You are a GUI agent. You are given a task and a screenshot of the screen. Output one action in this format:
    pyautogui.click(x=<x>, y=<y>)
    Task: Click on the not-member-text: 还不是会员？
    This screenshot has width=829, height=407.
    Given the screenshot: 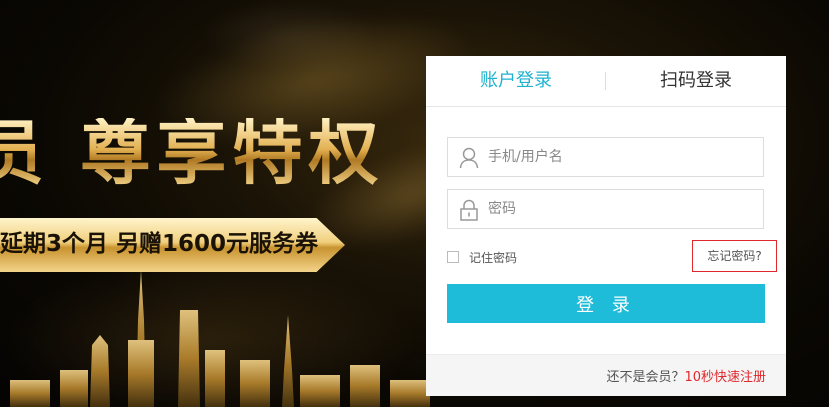 What is the action you would take?
    pyautogui.click(x=645, y=377)
    